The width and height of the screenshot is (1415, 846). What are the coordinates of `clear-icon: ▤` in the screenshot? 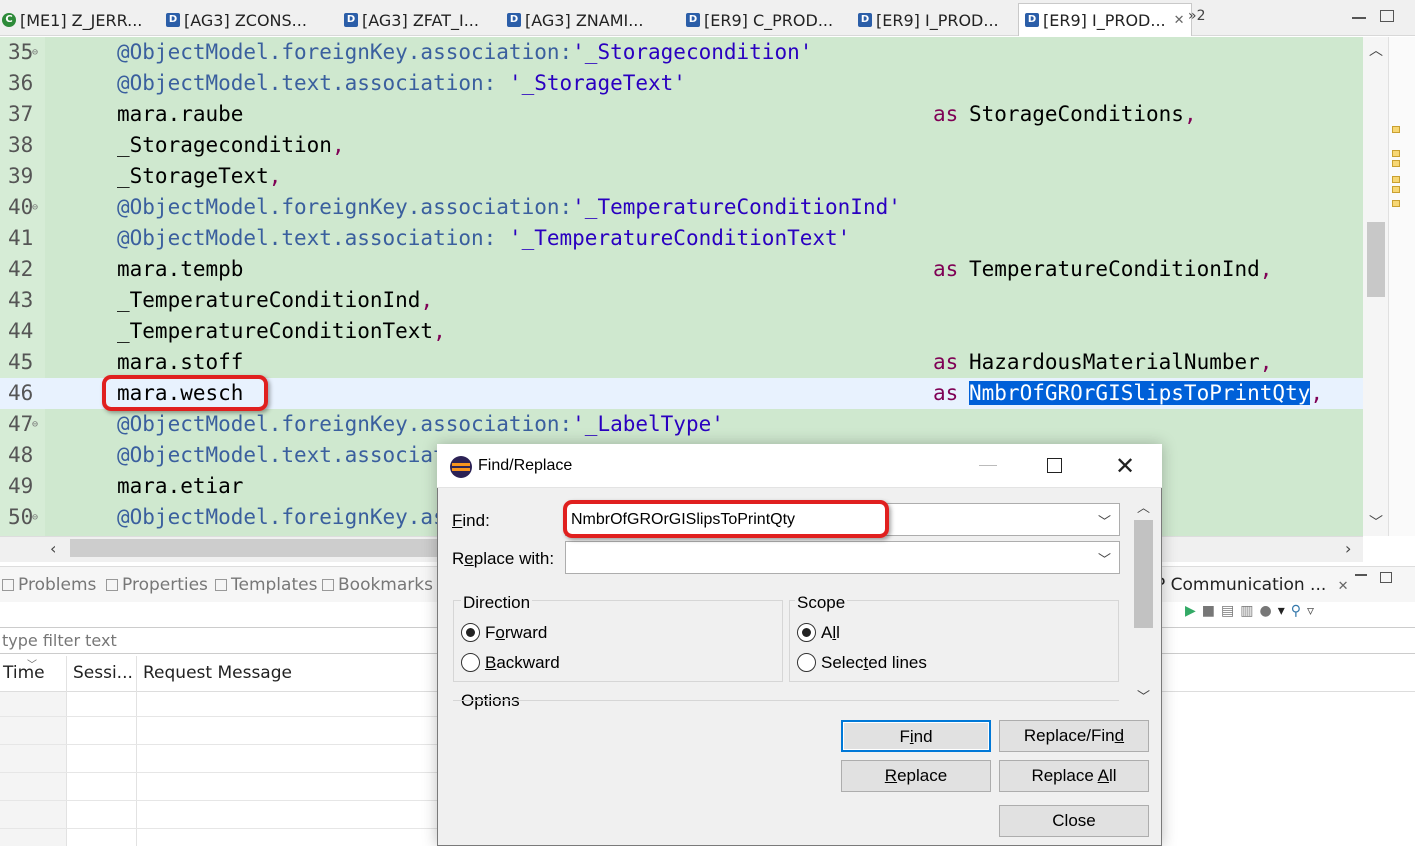 It's located at (1230, 611).